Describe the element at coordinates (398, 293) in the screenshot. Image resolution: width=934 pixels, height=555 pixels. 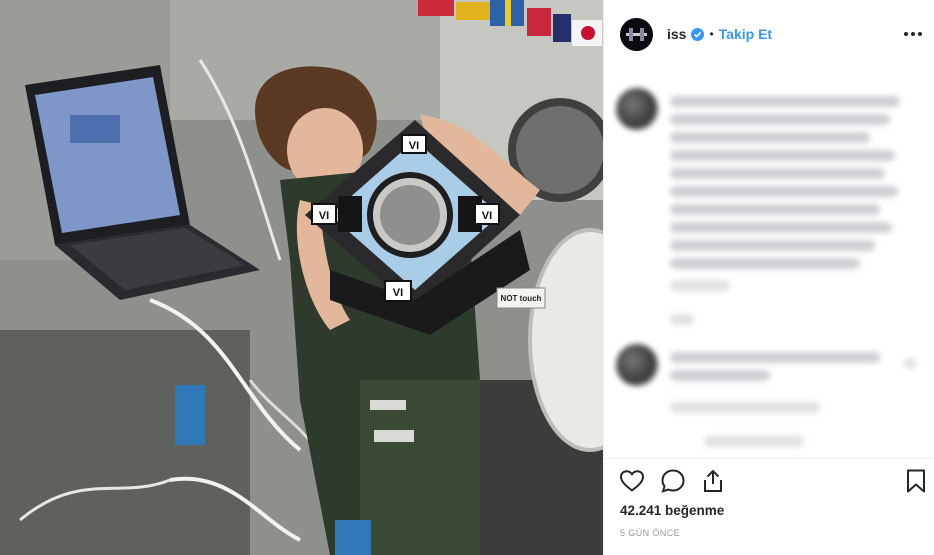
I see `marker-label-bottom: VI` at that location.